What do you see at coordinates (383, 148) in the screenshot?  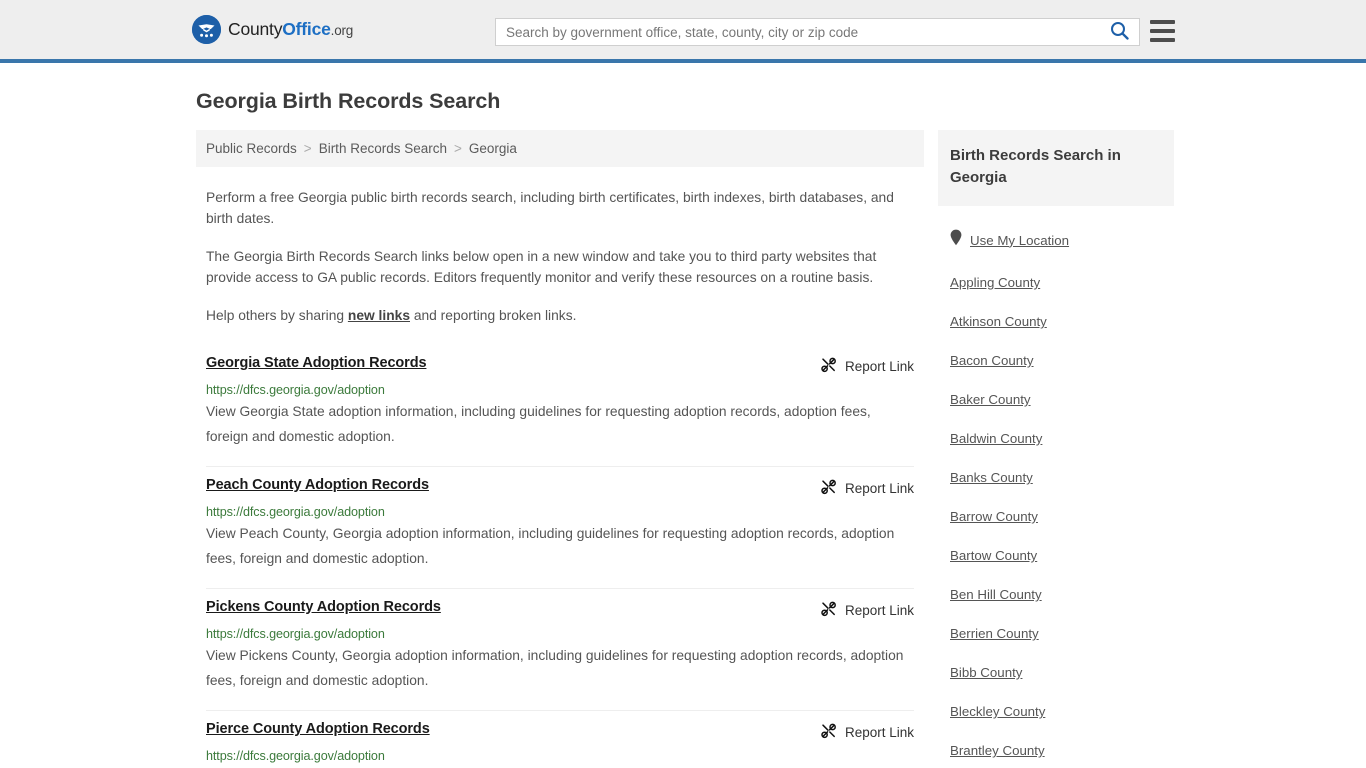 I see `breadcrumb-item-birth-records-search: Birth Records Search` at bounding box center [383, 148].